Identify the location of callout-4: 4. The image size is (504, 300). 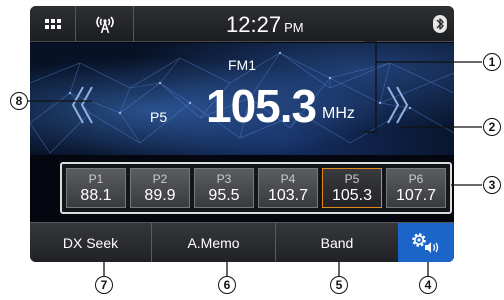
(428, 285).